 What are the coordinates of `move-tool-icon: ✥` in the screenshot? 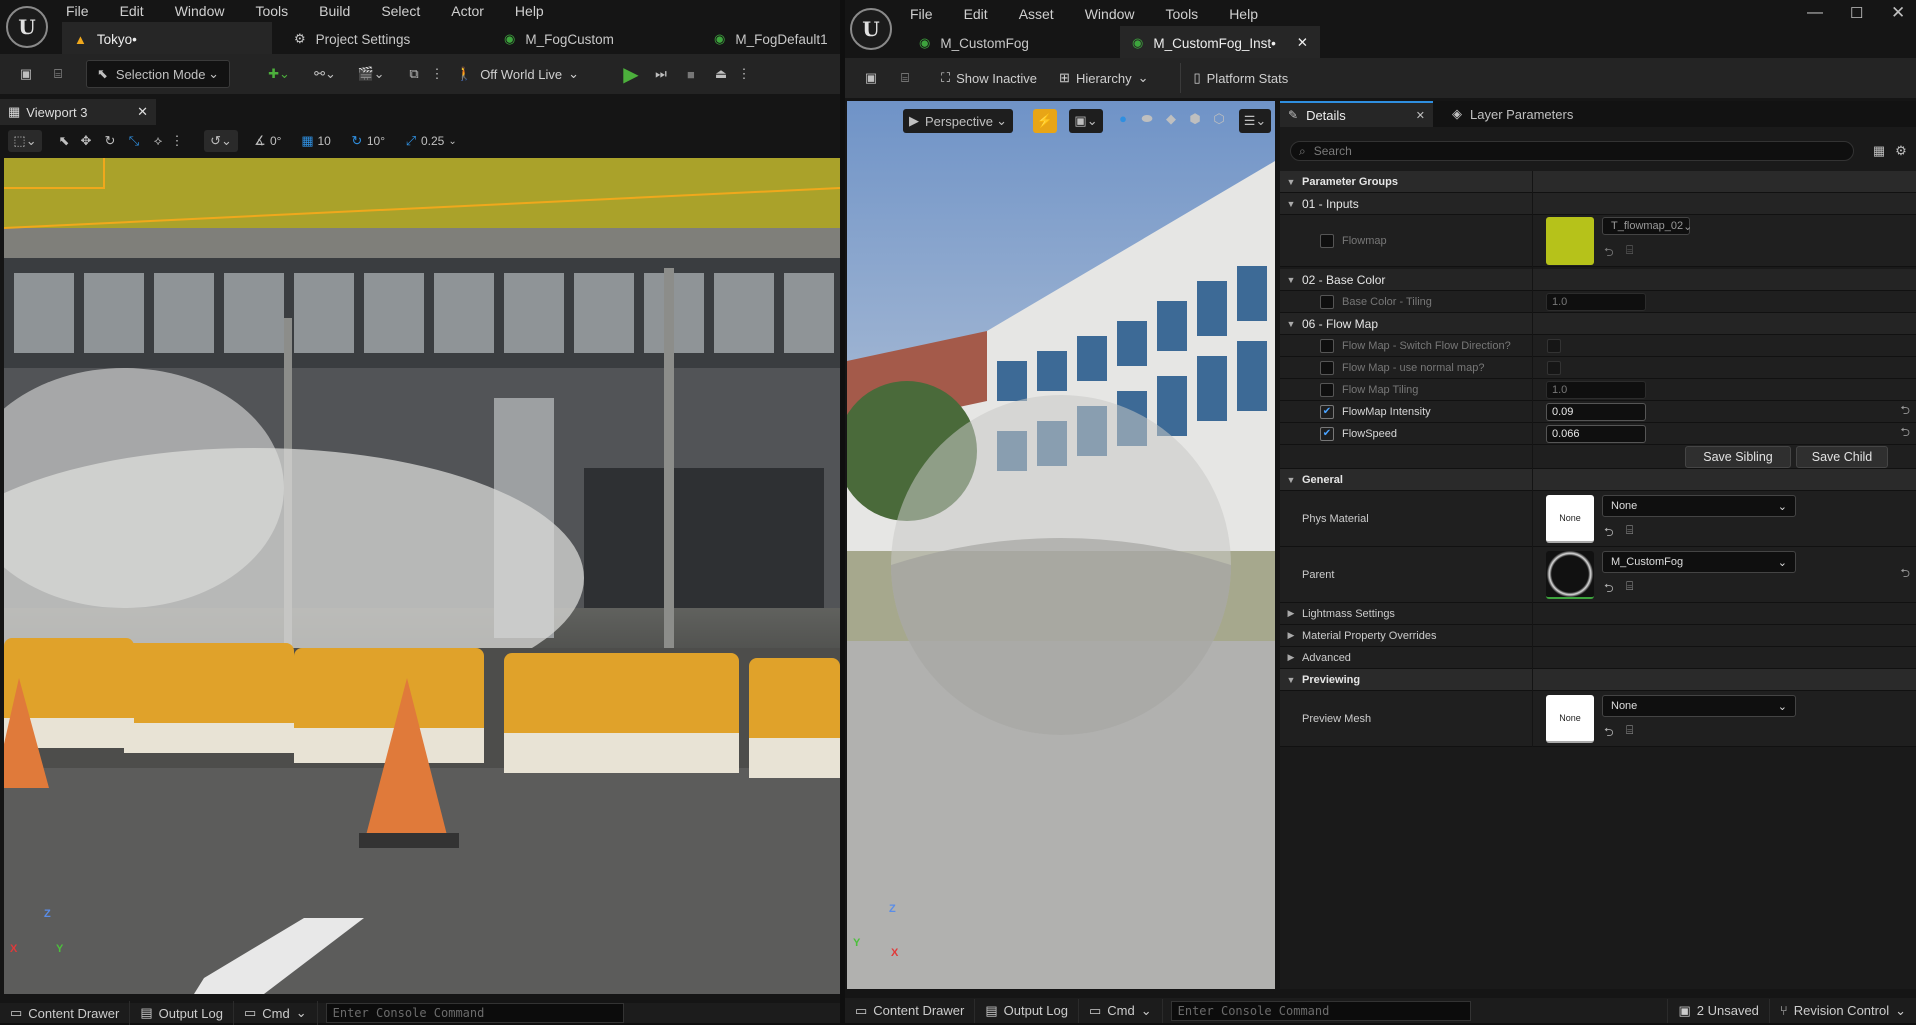 It's located at (86, 141).